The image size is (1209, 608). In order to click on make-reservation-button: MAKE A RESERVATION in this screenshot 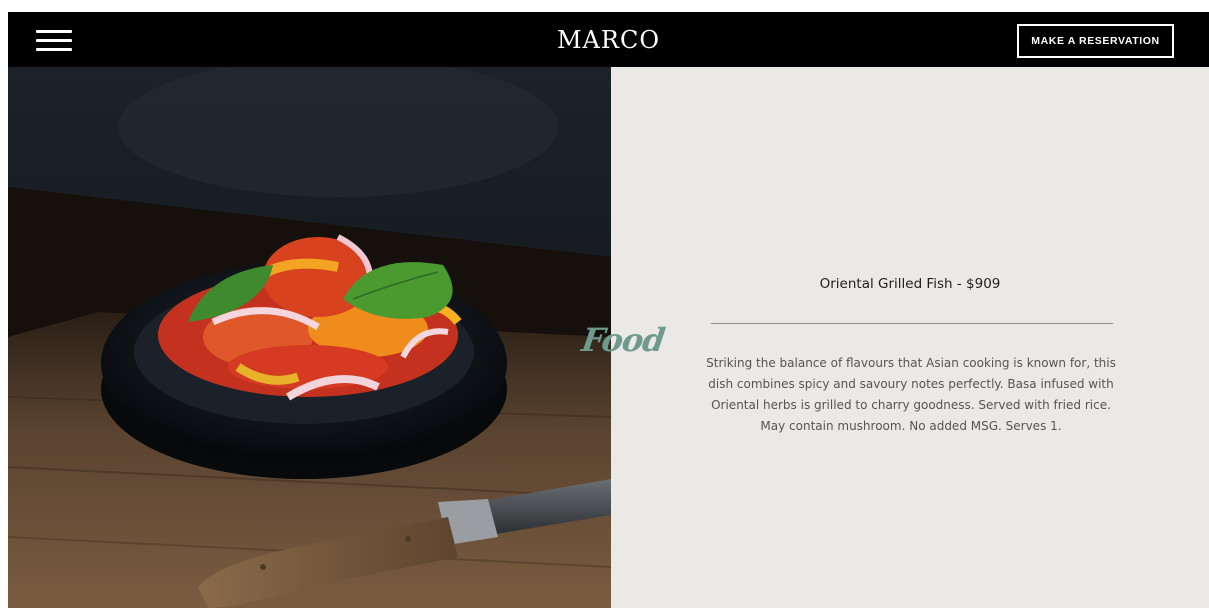, I will do `click(1095, 41)`.